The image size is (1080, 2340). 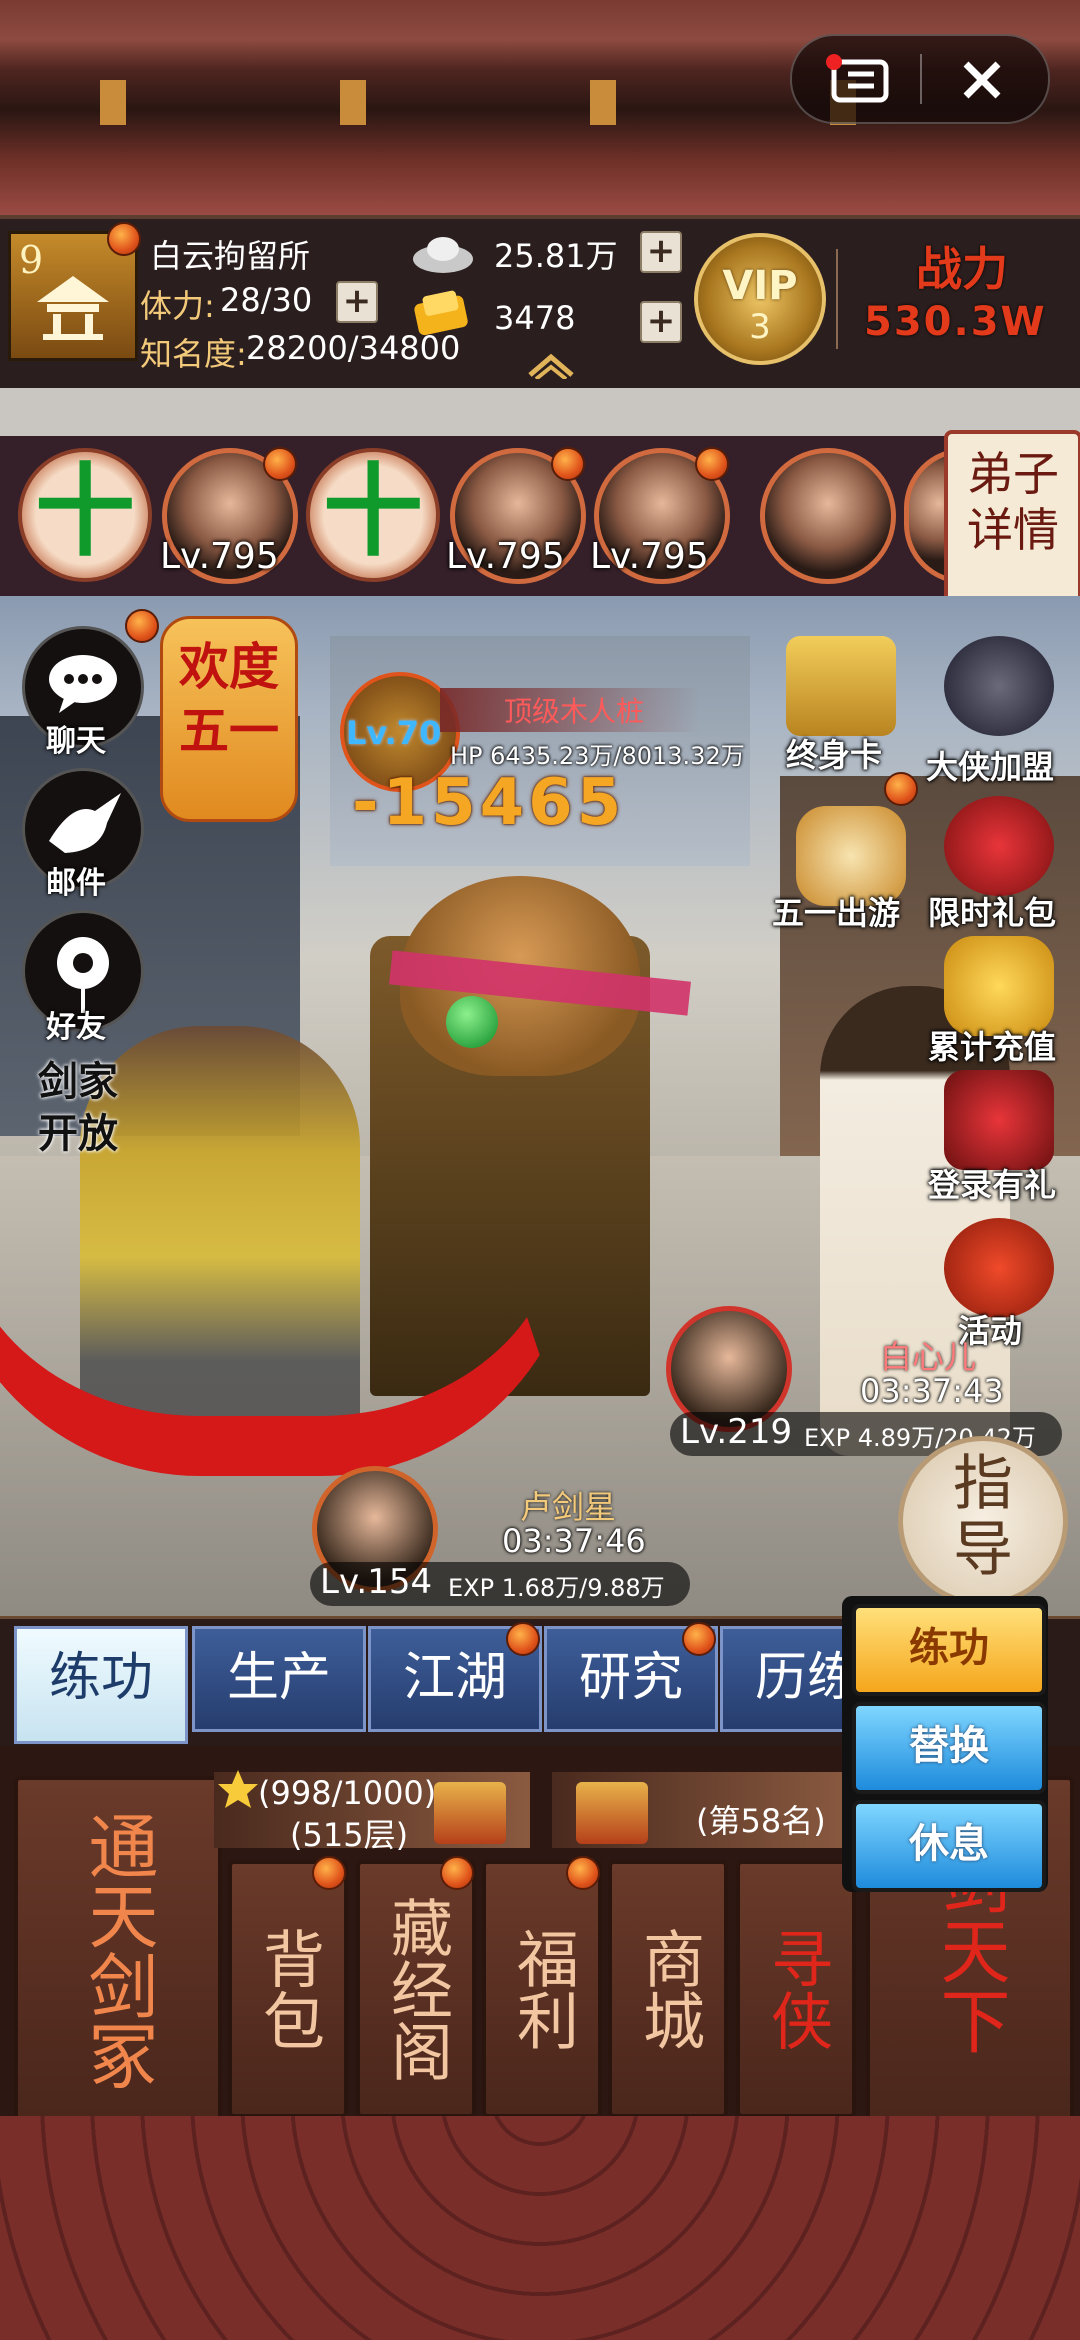 What do you see at coordinates (279, 1679) in the screenshot?
I see `tab-produce: 生产` at bounding box center [279, 1679].